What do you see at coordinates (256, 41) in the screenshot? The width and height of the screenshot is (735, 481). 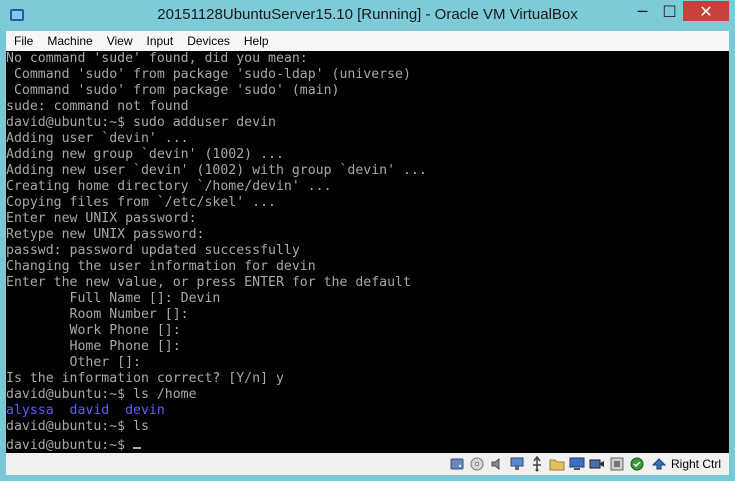 I see `menu-help: Help` at bounding box center [256, 41].